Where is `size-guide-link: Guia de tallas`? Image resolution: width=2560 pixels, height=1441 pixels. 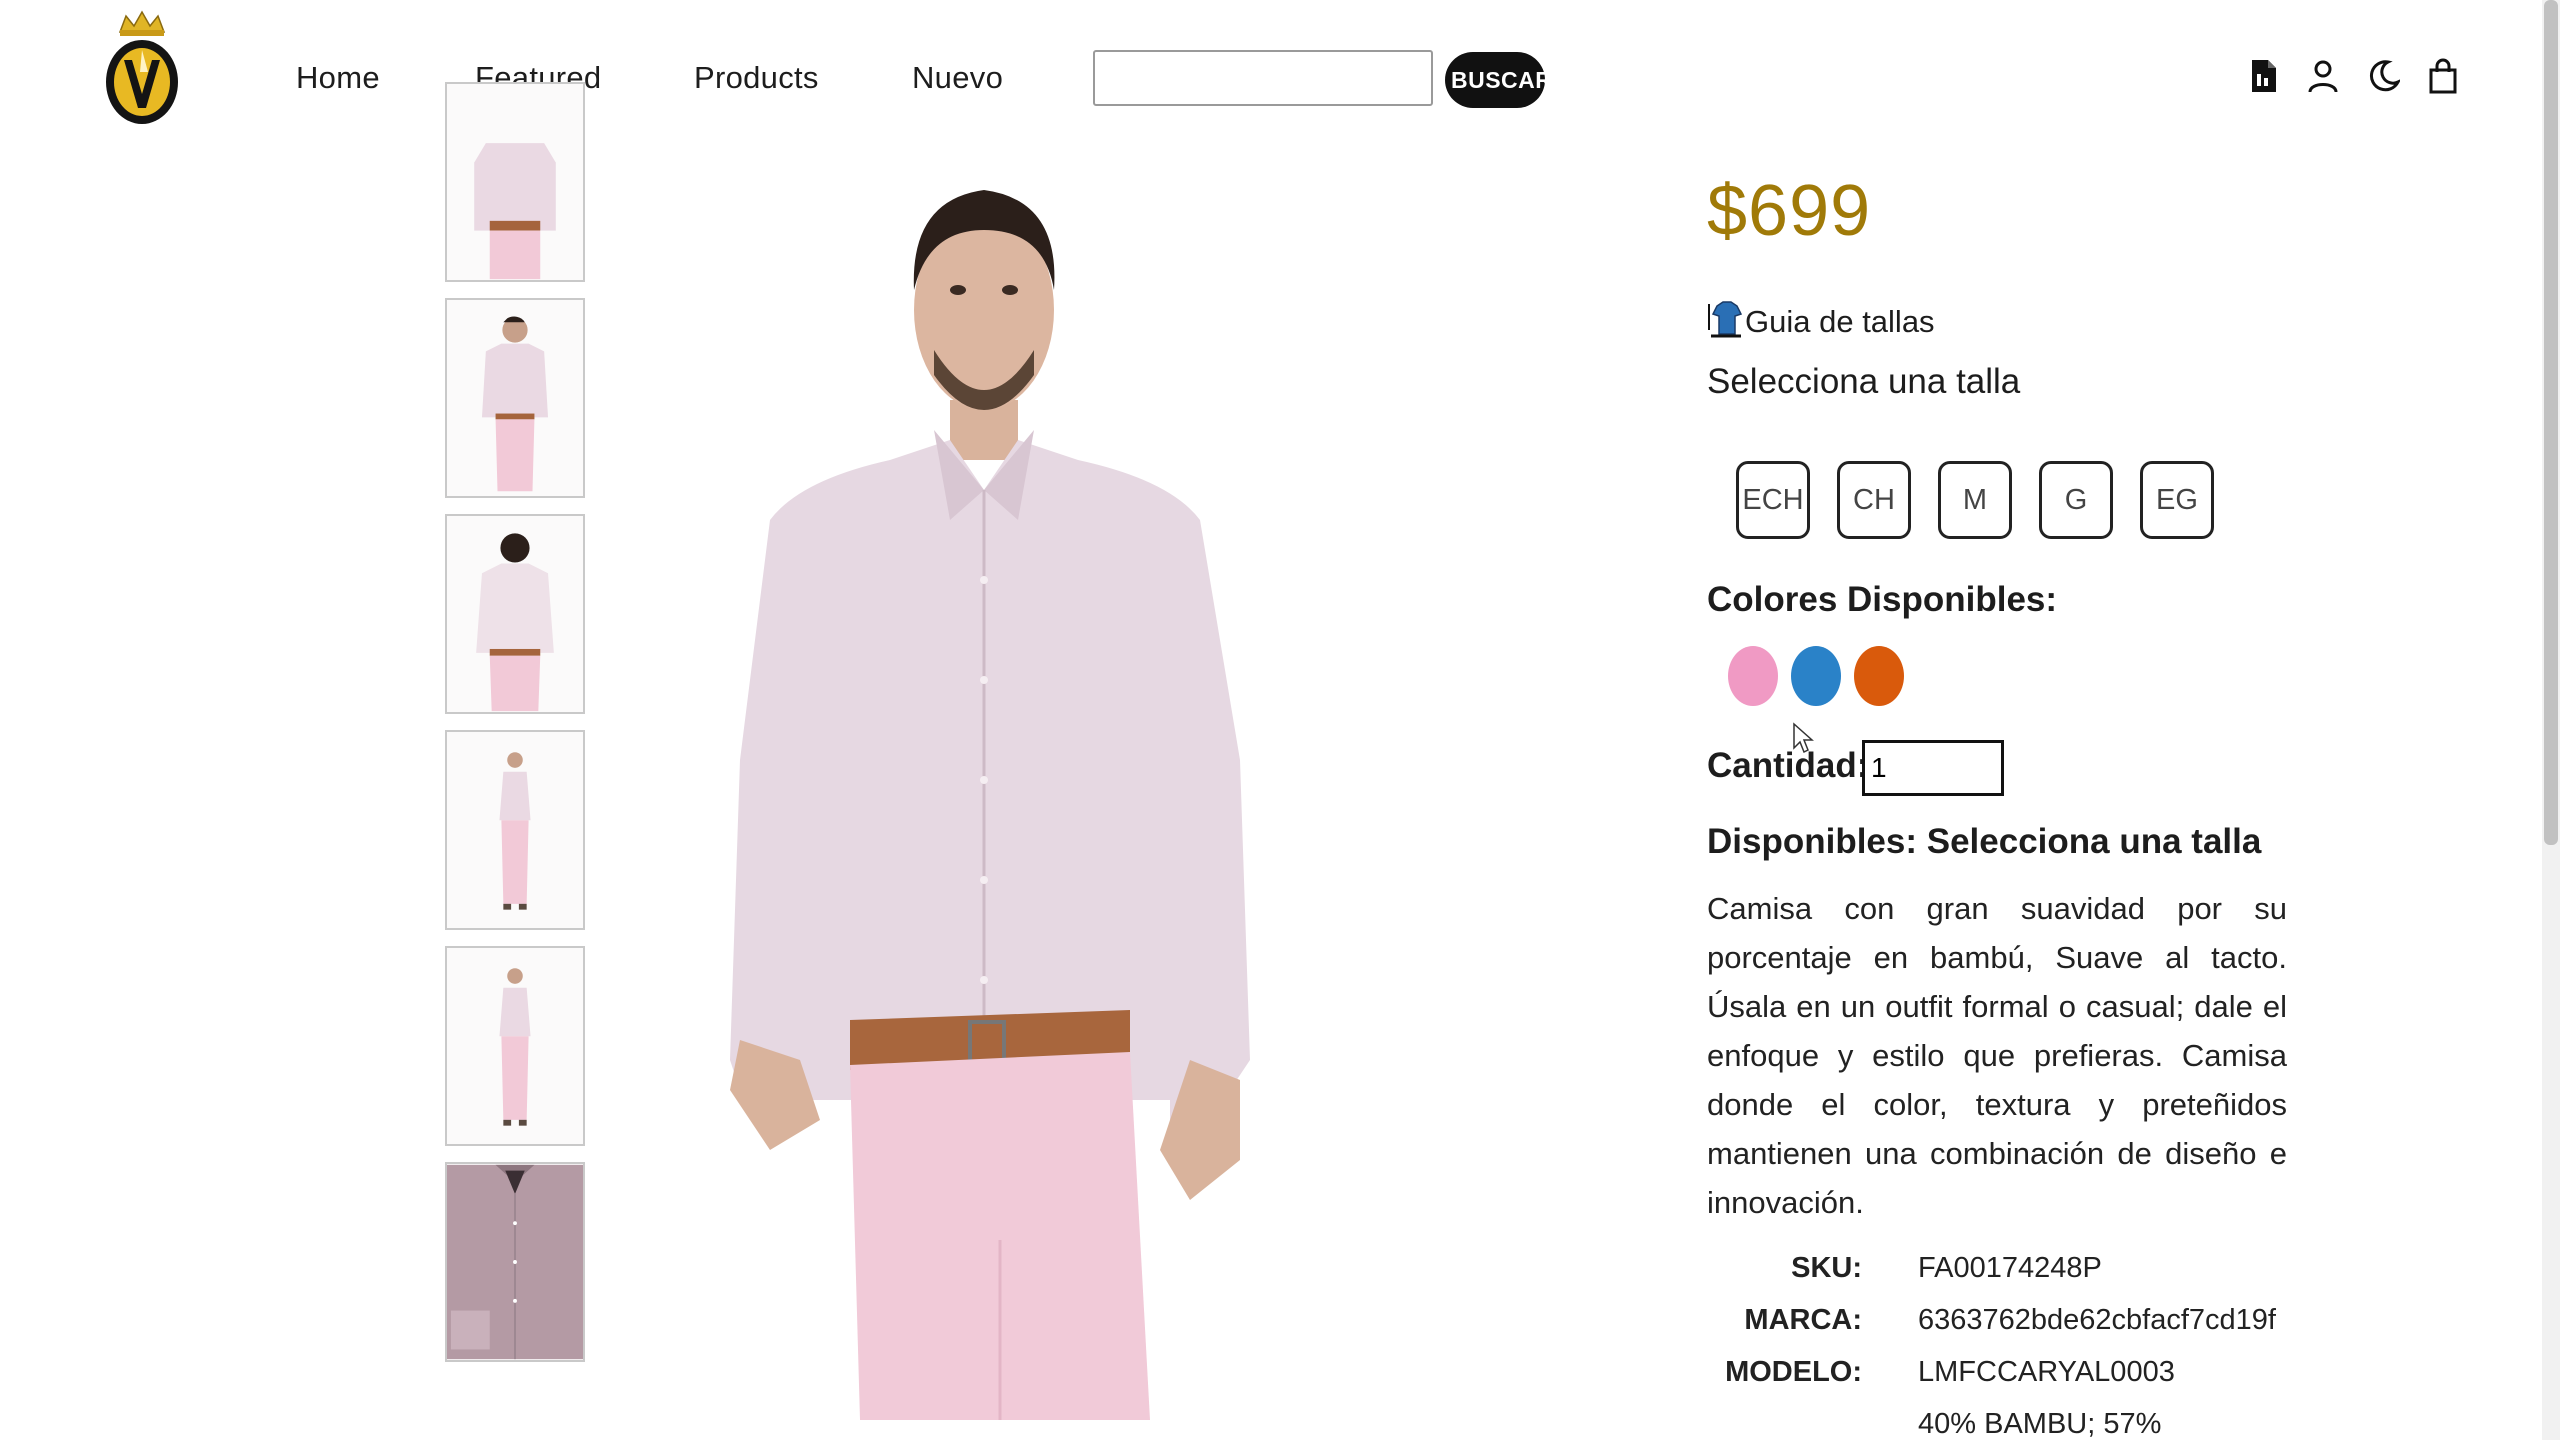
size-guide-link: Guia de tallas is located at coordinates (1821, 320).